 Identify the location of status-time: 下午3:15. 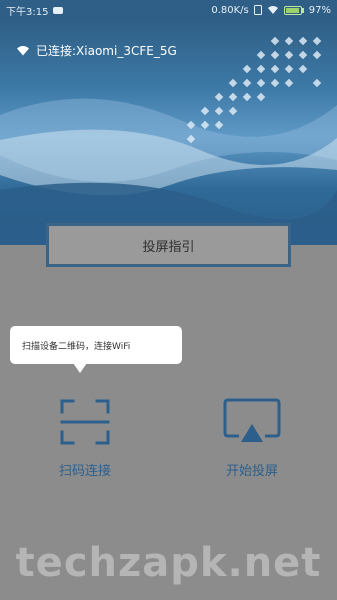
(27, 12).